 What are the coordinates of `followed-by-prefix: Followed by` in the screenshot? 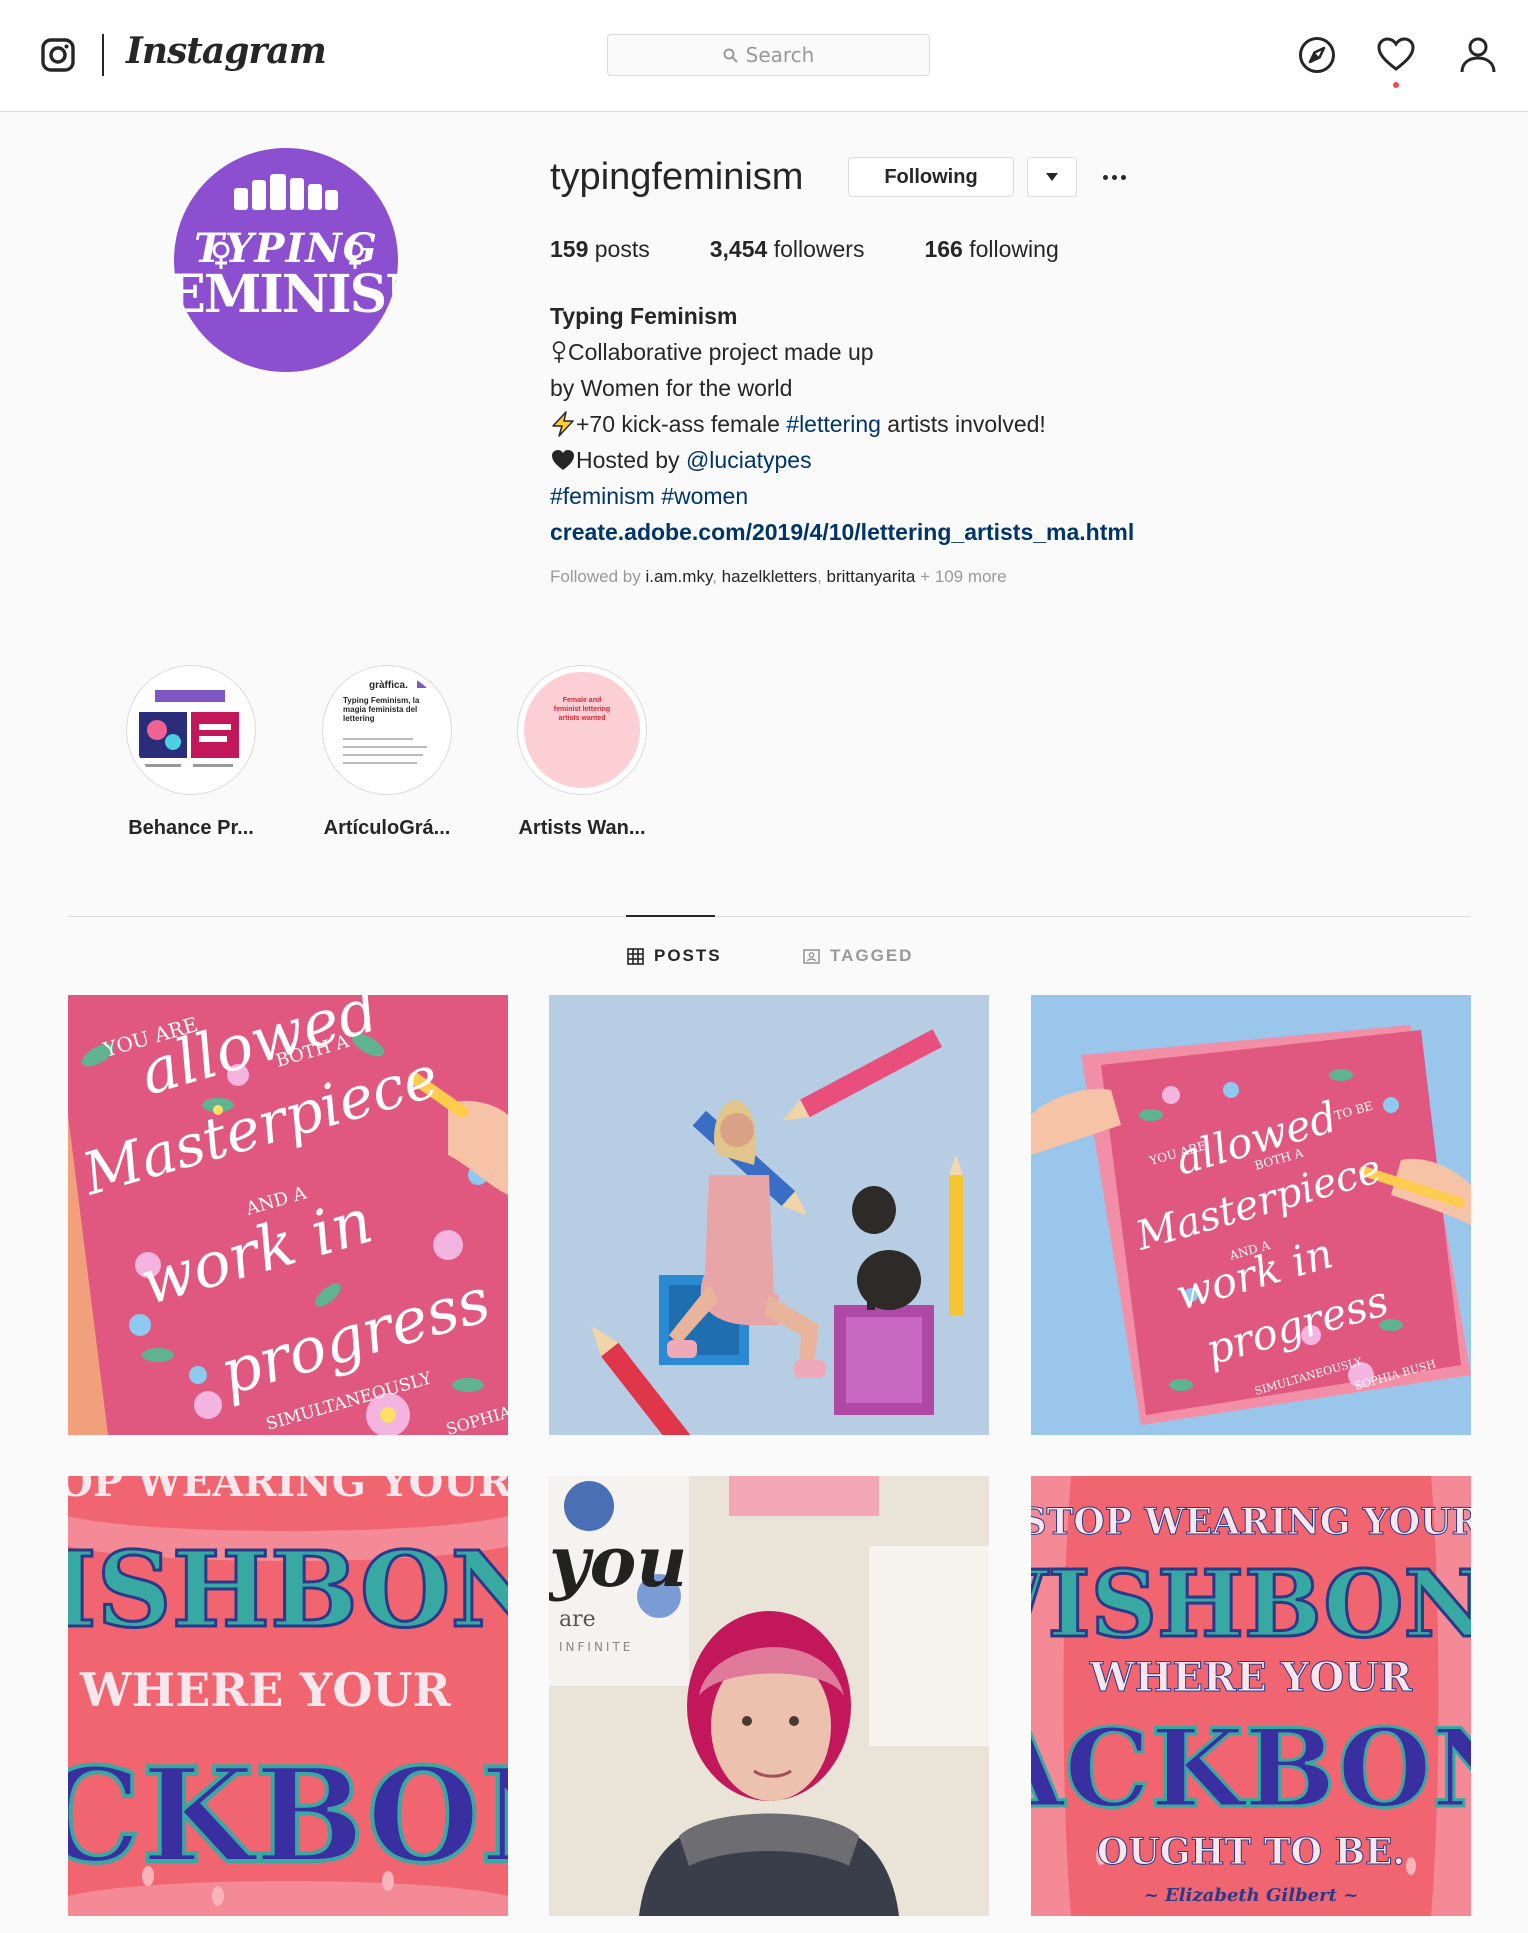 It's located at (598, 576).